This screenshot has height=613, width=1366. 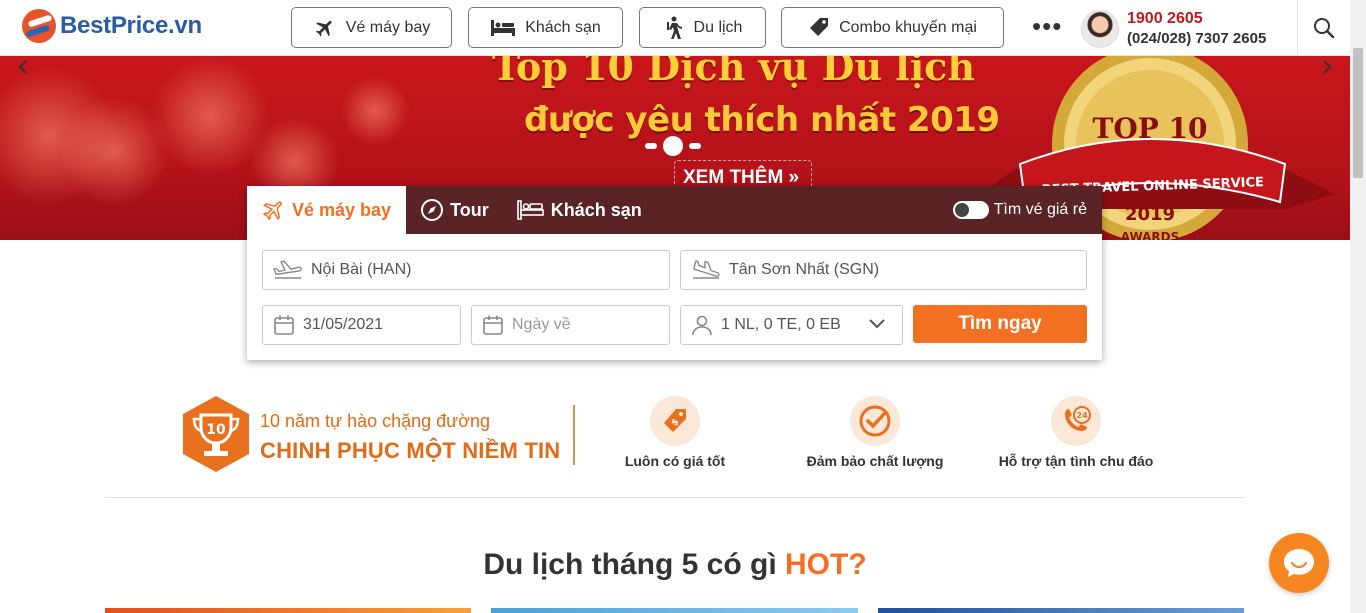 I want to click on nav-flights-button: Vé máy bay, so click(x=371, y=27).